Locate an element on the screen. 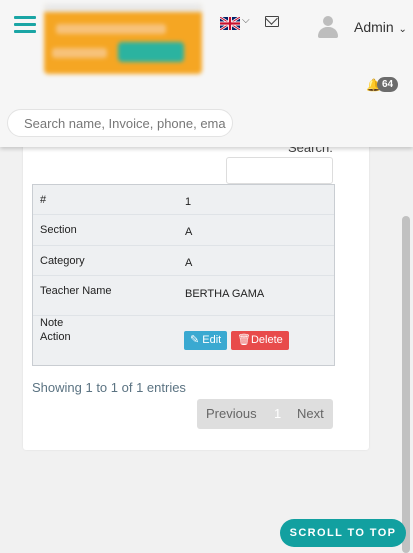  row-key: Teacher Name is located at coordinates (76, 291).